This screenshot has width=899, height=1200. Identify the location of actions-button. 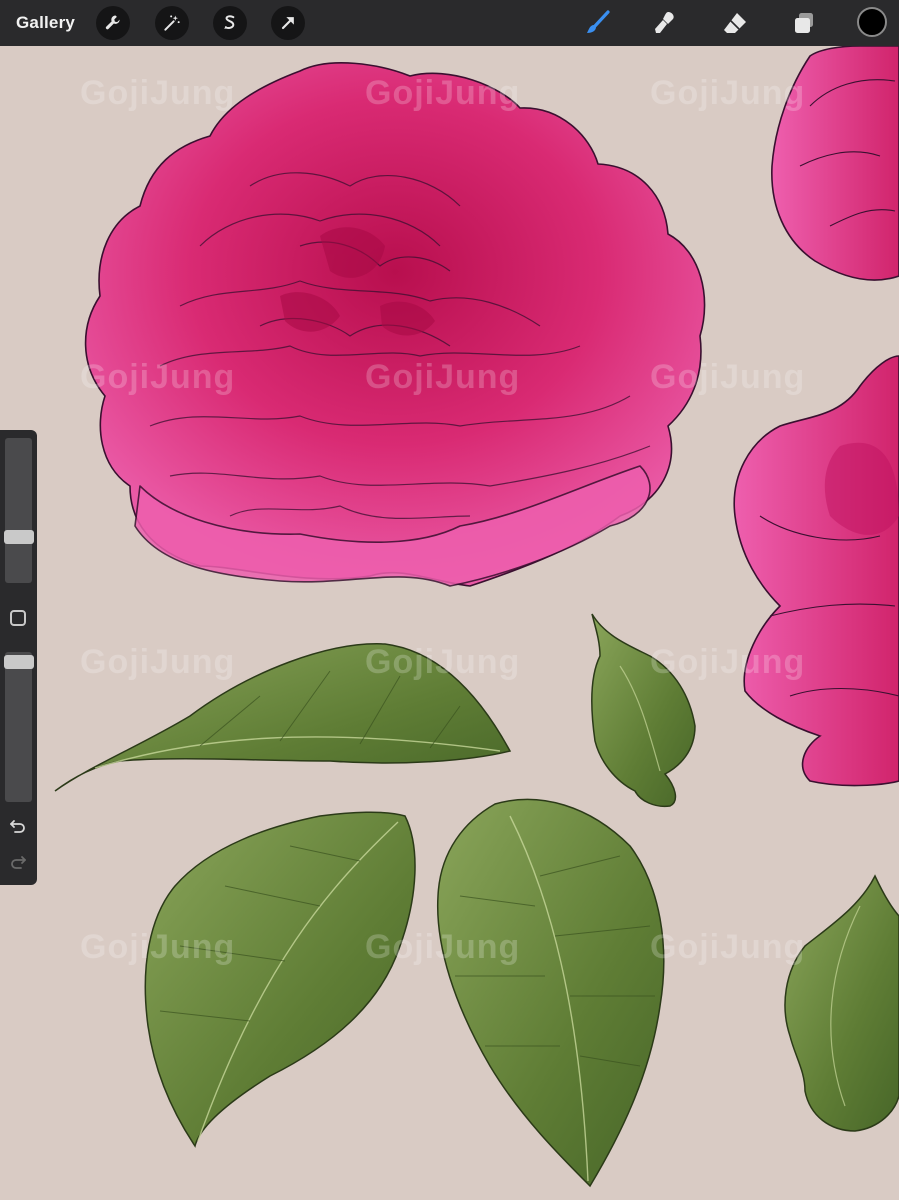
(113, 23).